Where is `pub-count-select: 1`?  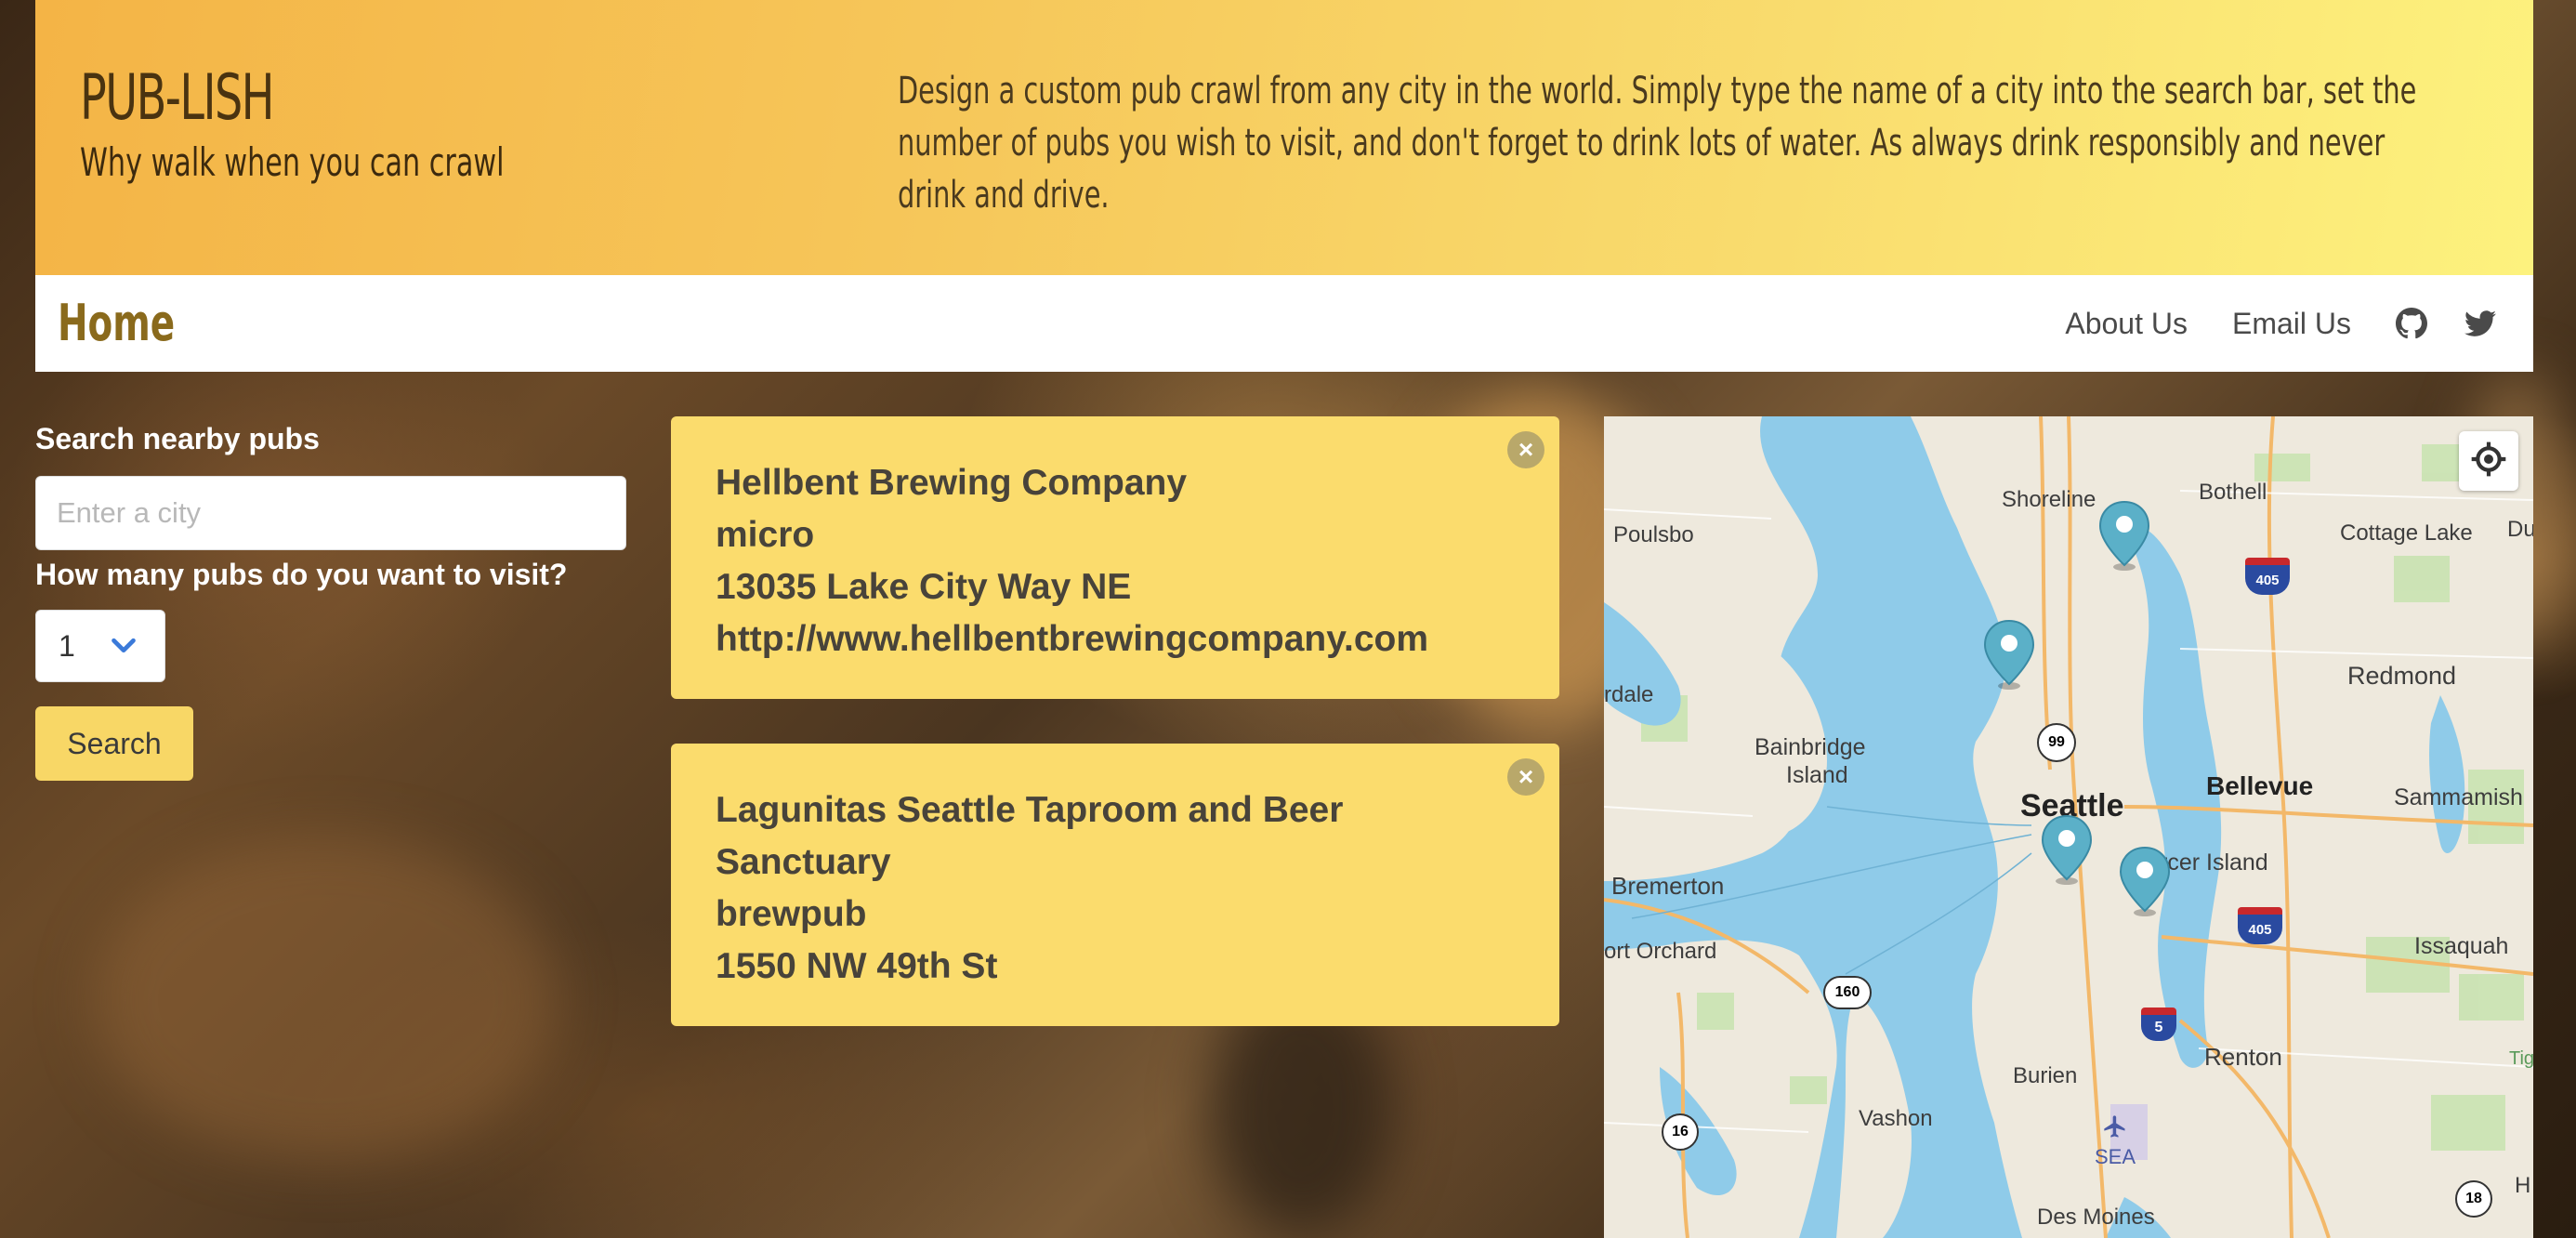
pub-count-select: 1 is located at coordinates (100, 646).